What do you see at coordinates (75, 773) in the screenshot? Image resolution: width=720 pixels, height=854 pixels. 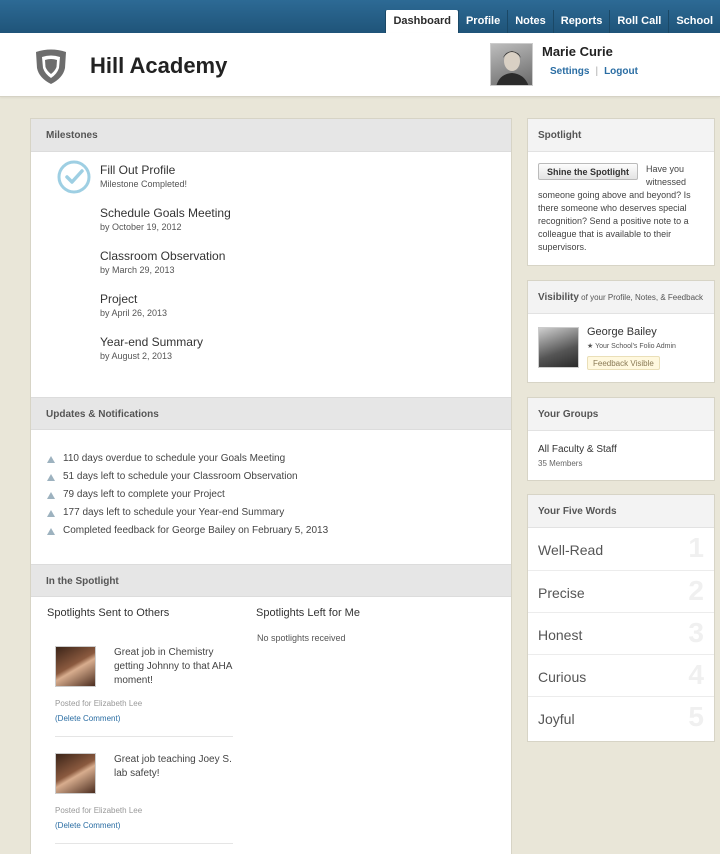 I see `recipient-photo` at bounding box center [75, 773].